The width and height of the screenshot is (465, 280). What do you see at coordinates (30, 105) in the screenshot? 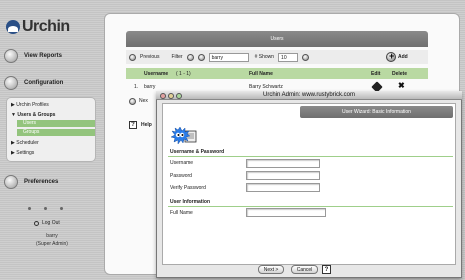
I see `submenu-urchin-profiles: ▶ Urchin Profiles` at bounding box center [30, 105].